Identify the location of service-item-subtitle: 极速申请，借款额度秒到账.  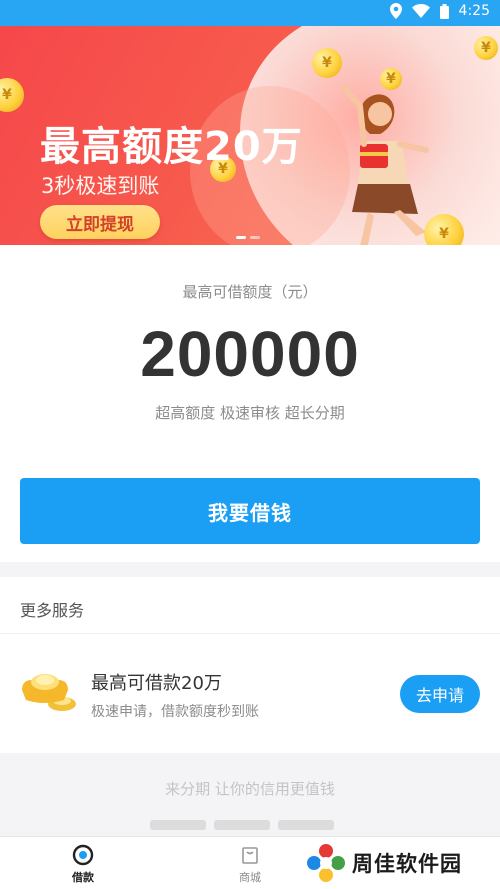
(175, 712).